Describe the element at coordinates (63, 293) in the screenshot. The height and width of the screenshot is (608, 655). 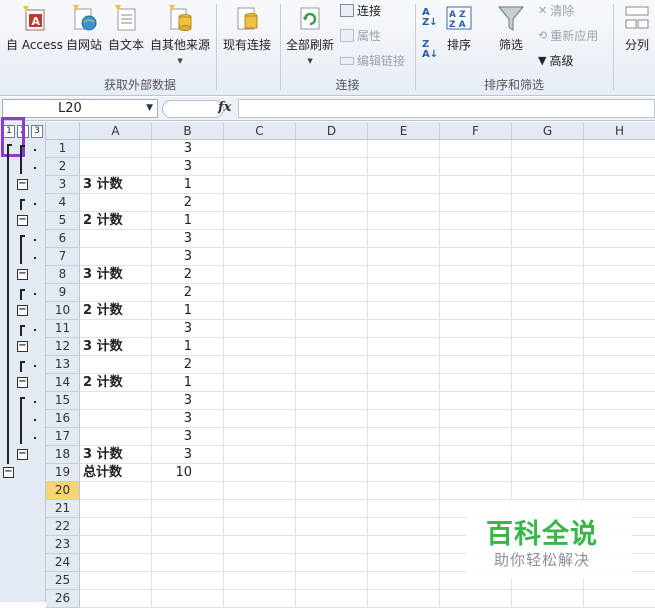
I see `row-header: 9` at that location.